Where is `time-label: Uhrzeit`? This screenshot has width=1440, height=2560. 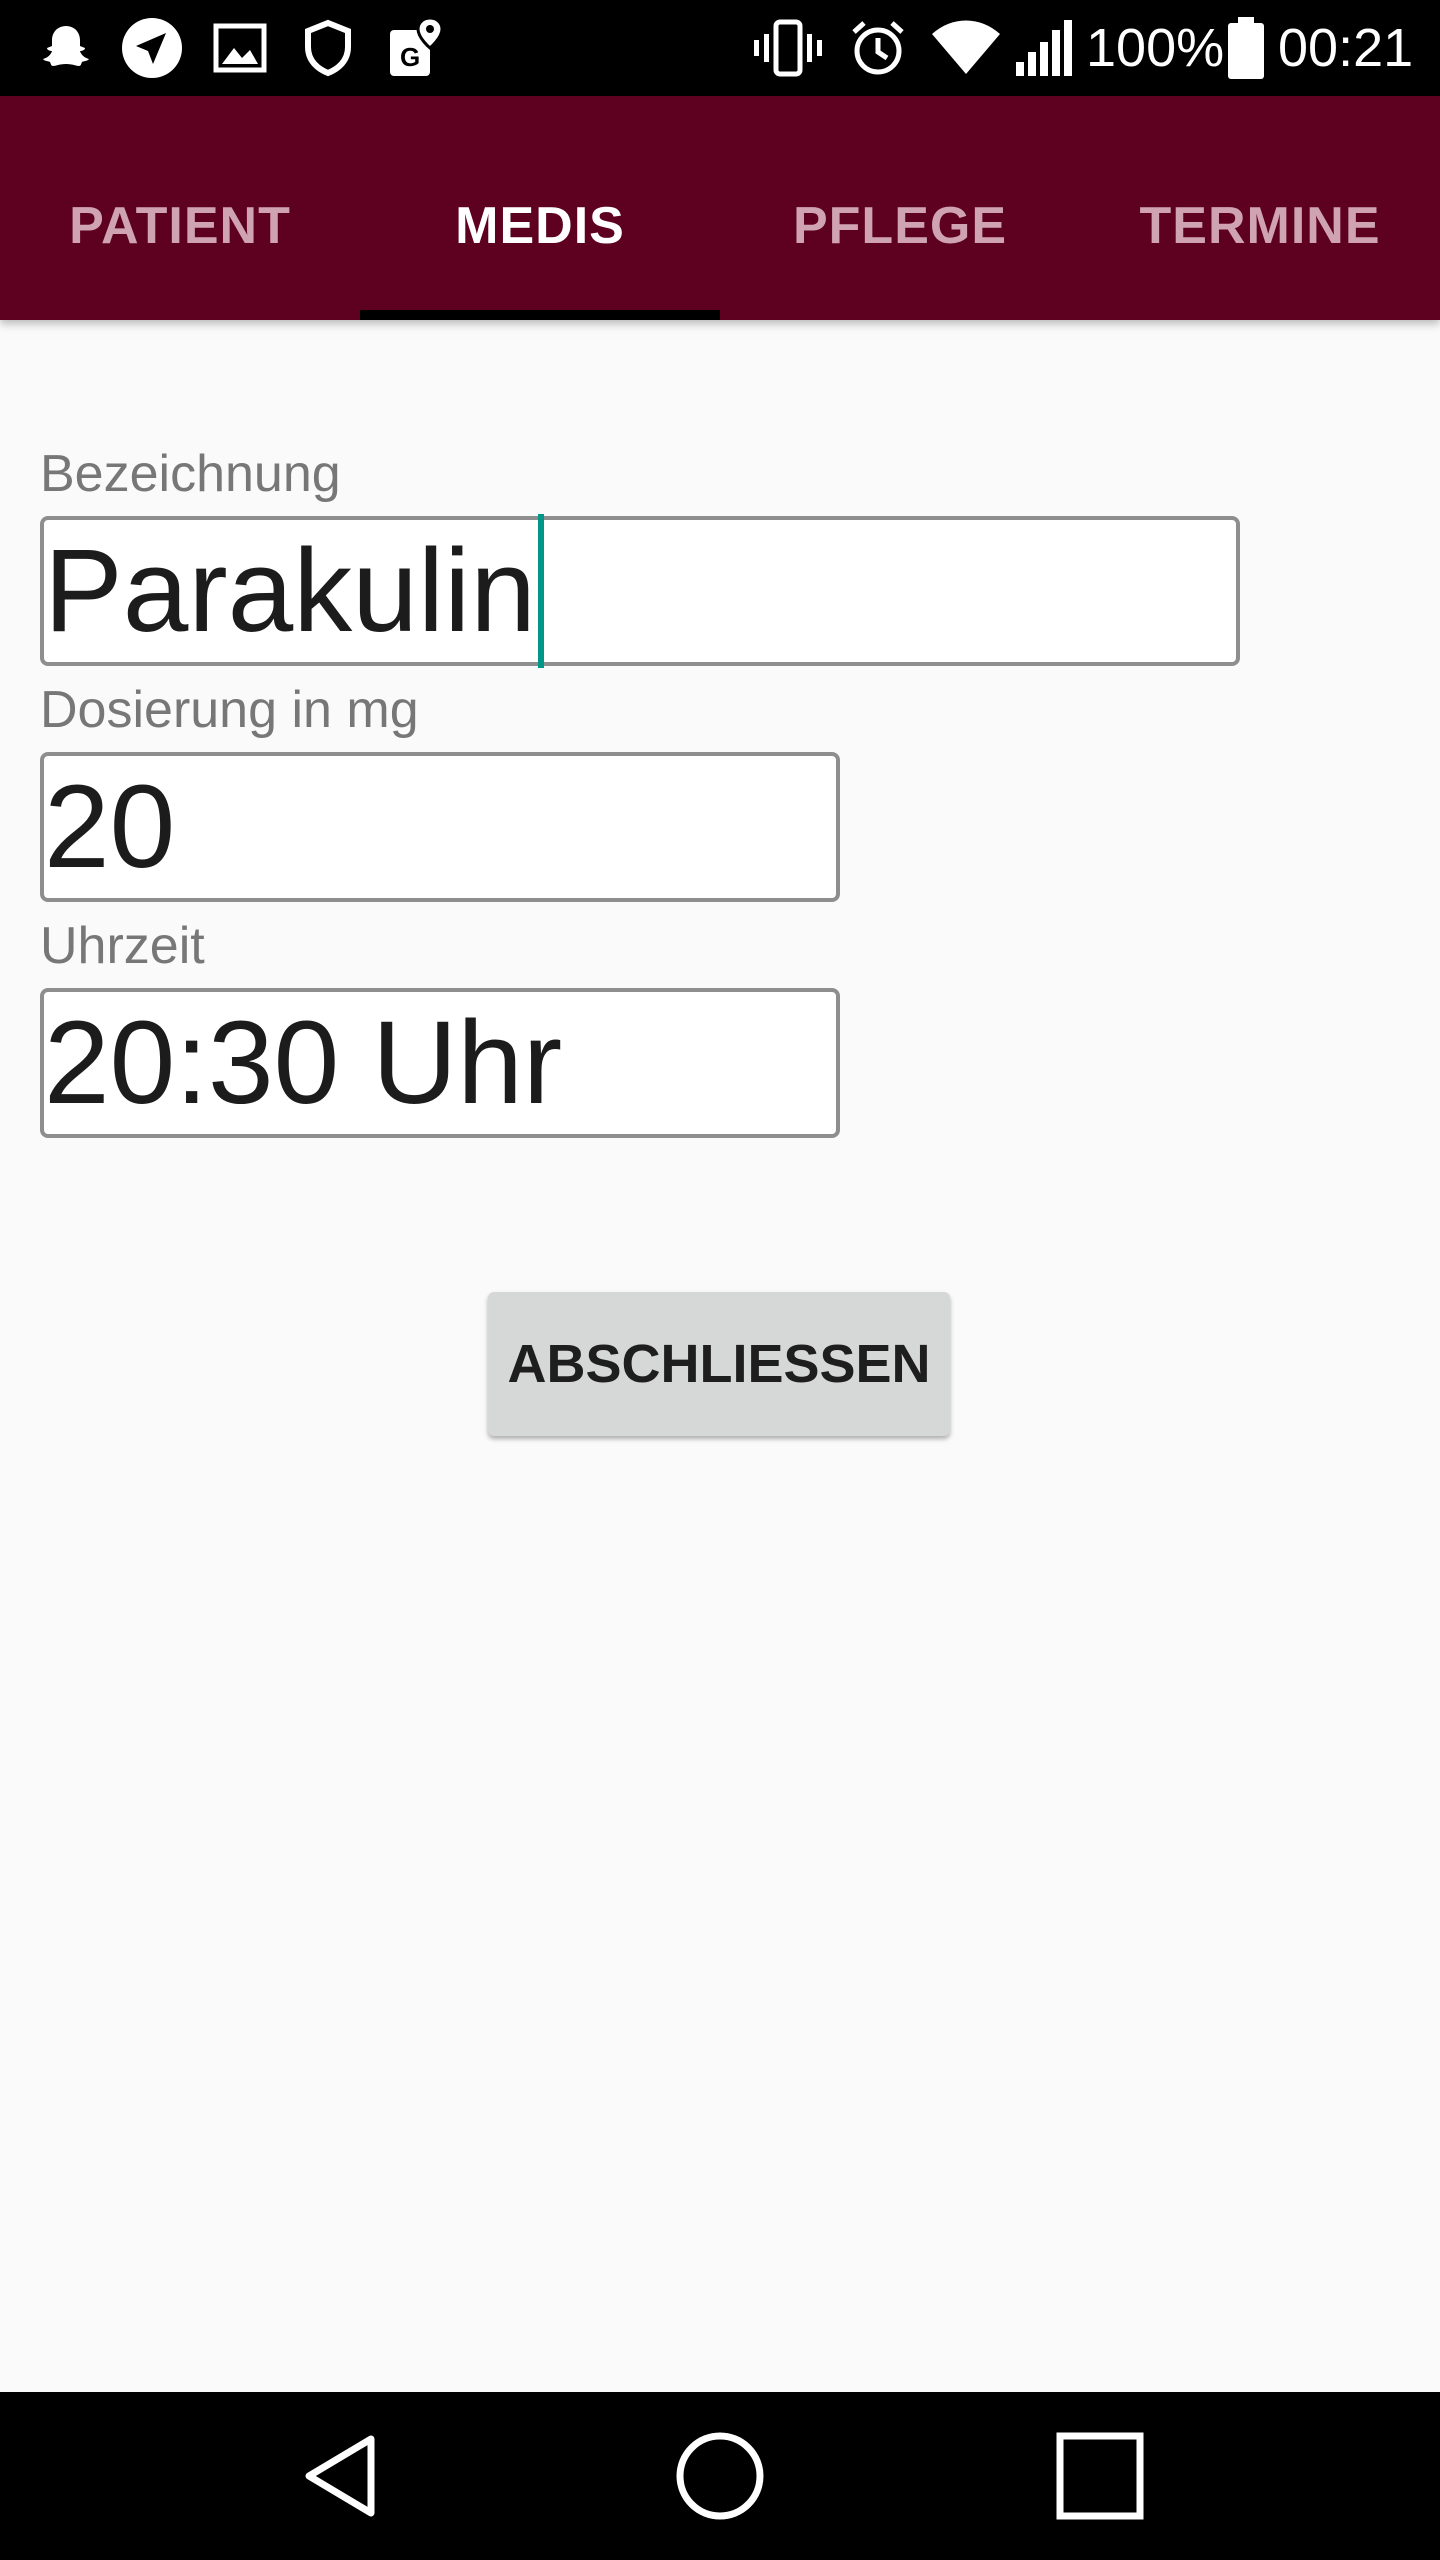 time-label: Uhrzeit is located at coordinates (122, 946).